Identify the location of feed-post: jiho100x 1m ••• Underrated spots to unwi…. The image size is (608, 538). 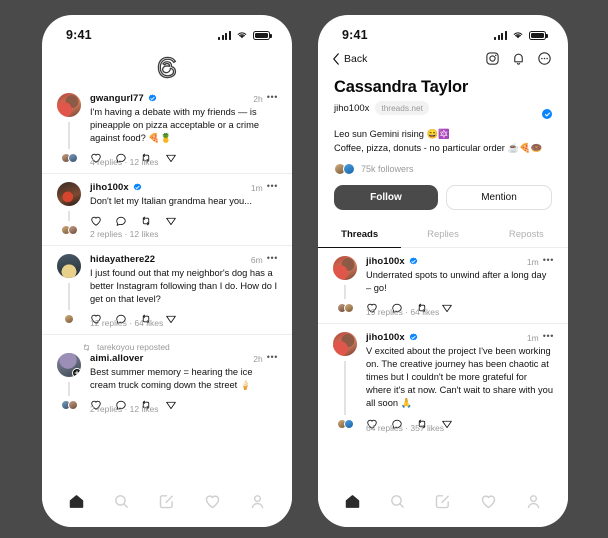
(443, 286).